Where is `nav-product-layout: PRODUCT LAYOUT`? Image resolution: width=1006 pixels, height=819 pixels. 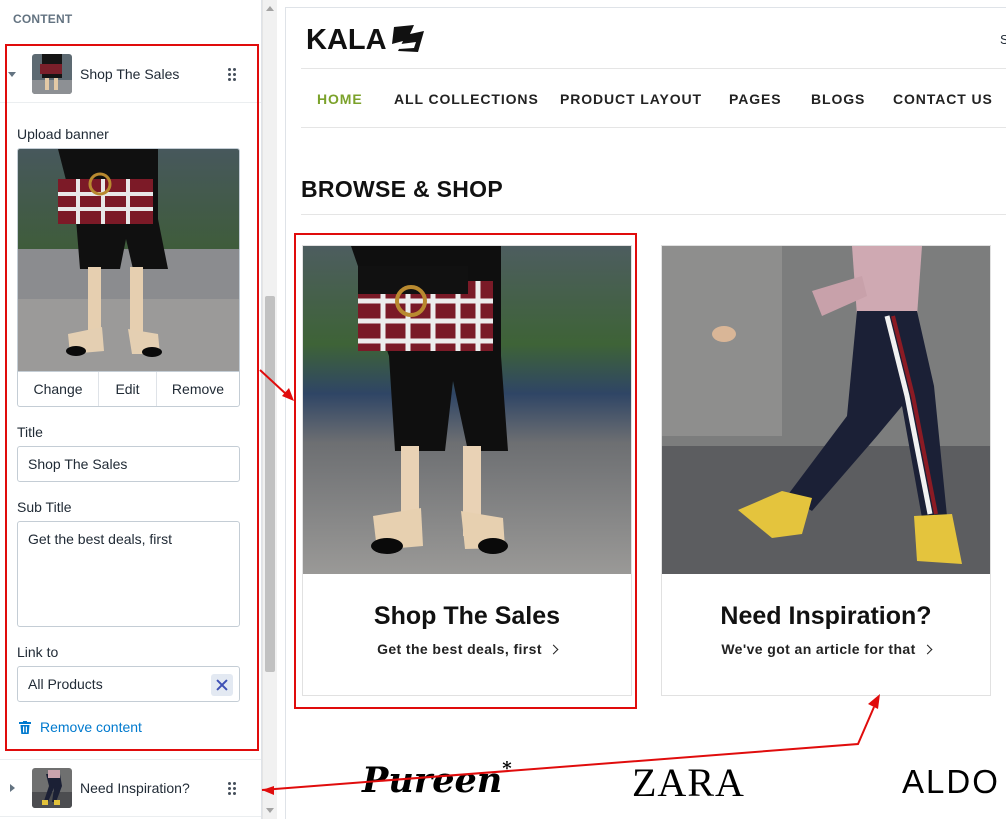
nav-product-layout: PRODUCT LAYOUT is located at coordinates (631, 99).